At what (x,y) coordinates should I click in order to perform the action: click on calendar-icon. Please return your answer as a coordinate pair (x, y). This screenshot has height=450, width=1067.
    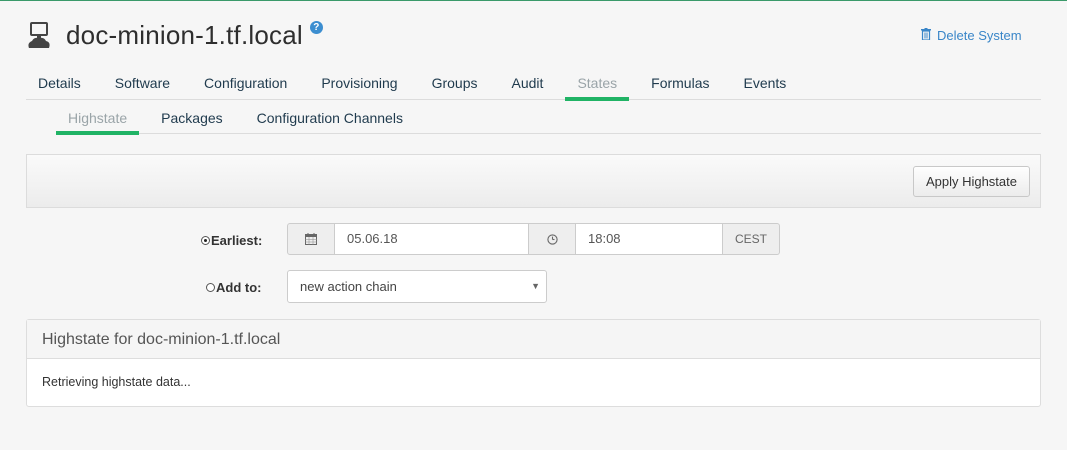
    Looking at the image, I should click on (311, 239).